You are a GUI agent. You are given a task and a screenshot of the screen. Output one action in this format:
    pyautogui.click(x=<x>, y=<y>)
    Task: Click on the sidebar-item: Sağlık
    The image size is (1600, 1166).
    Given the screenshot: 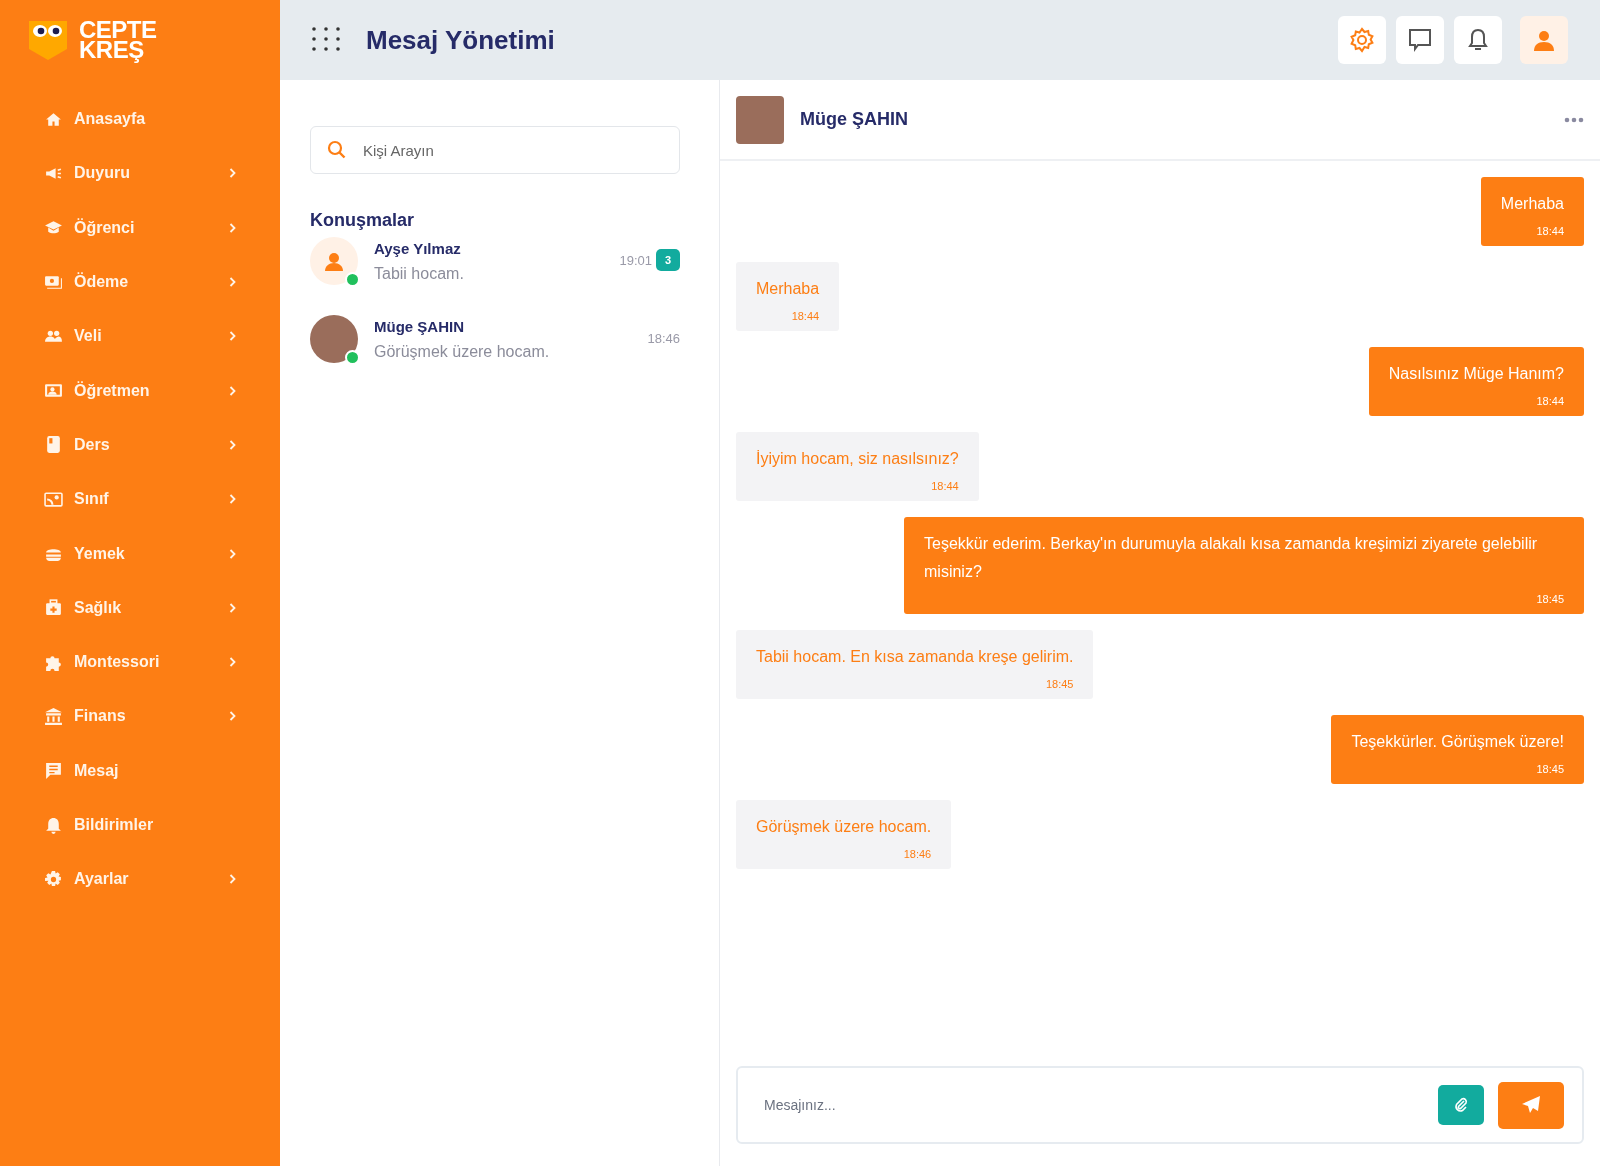 What is the action you would take?
    pyautogui.click(x=140, y=607)
    